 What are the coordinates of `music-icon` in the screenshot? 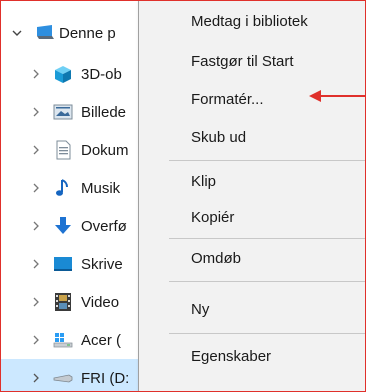 It's located at (63, 188).